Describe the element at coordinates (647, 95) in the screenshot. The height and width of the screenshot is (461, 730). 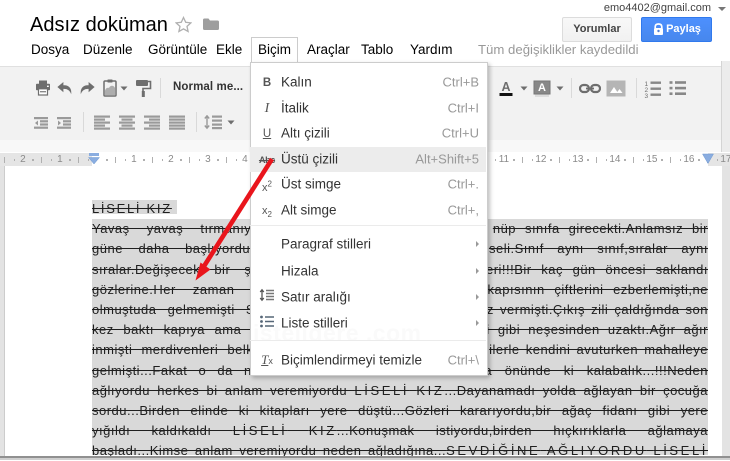
I see `svg-text: 3` at that location.